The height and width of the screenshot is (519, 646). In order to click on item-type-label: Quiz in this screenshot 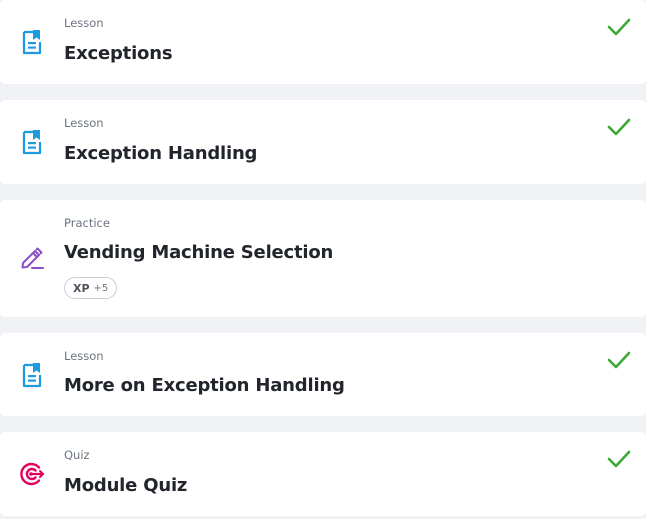, I will do `click(77, 455)`.